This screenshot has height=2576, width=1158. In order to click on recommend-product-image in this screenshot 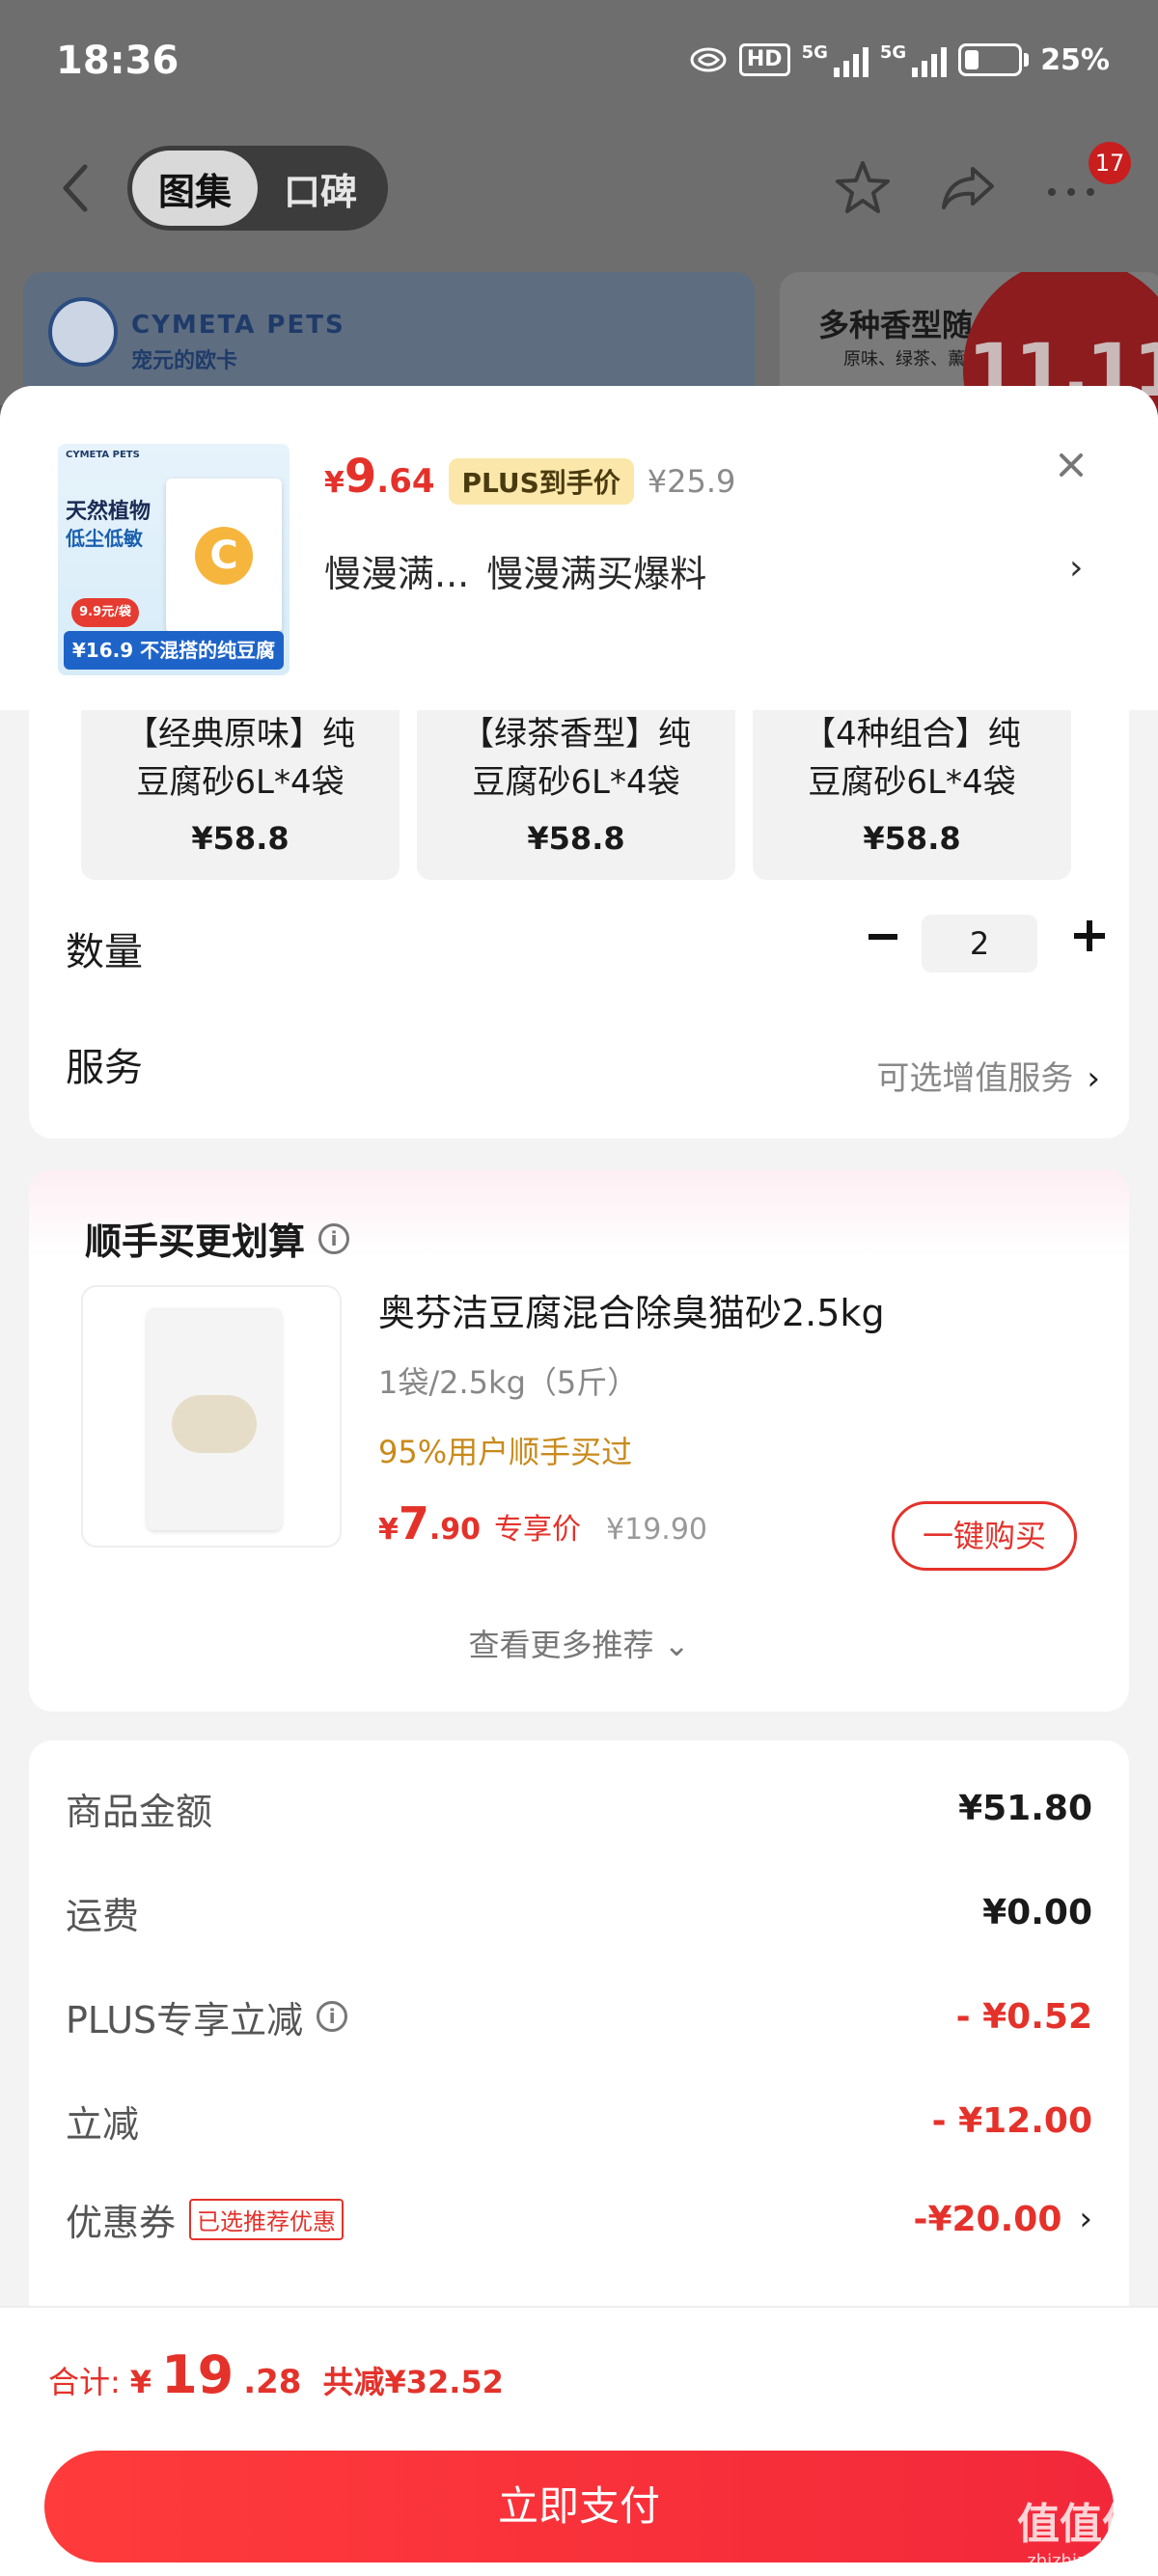, I will do `click(211, 1416)`.